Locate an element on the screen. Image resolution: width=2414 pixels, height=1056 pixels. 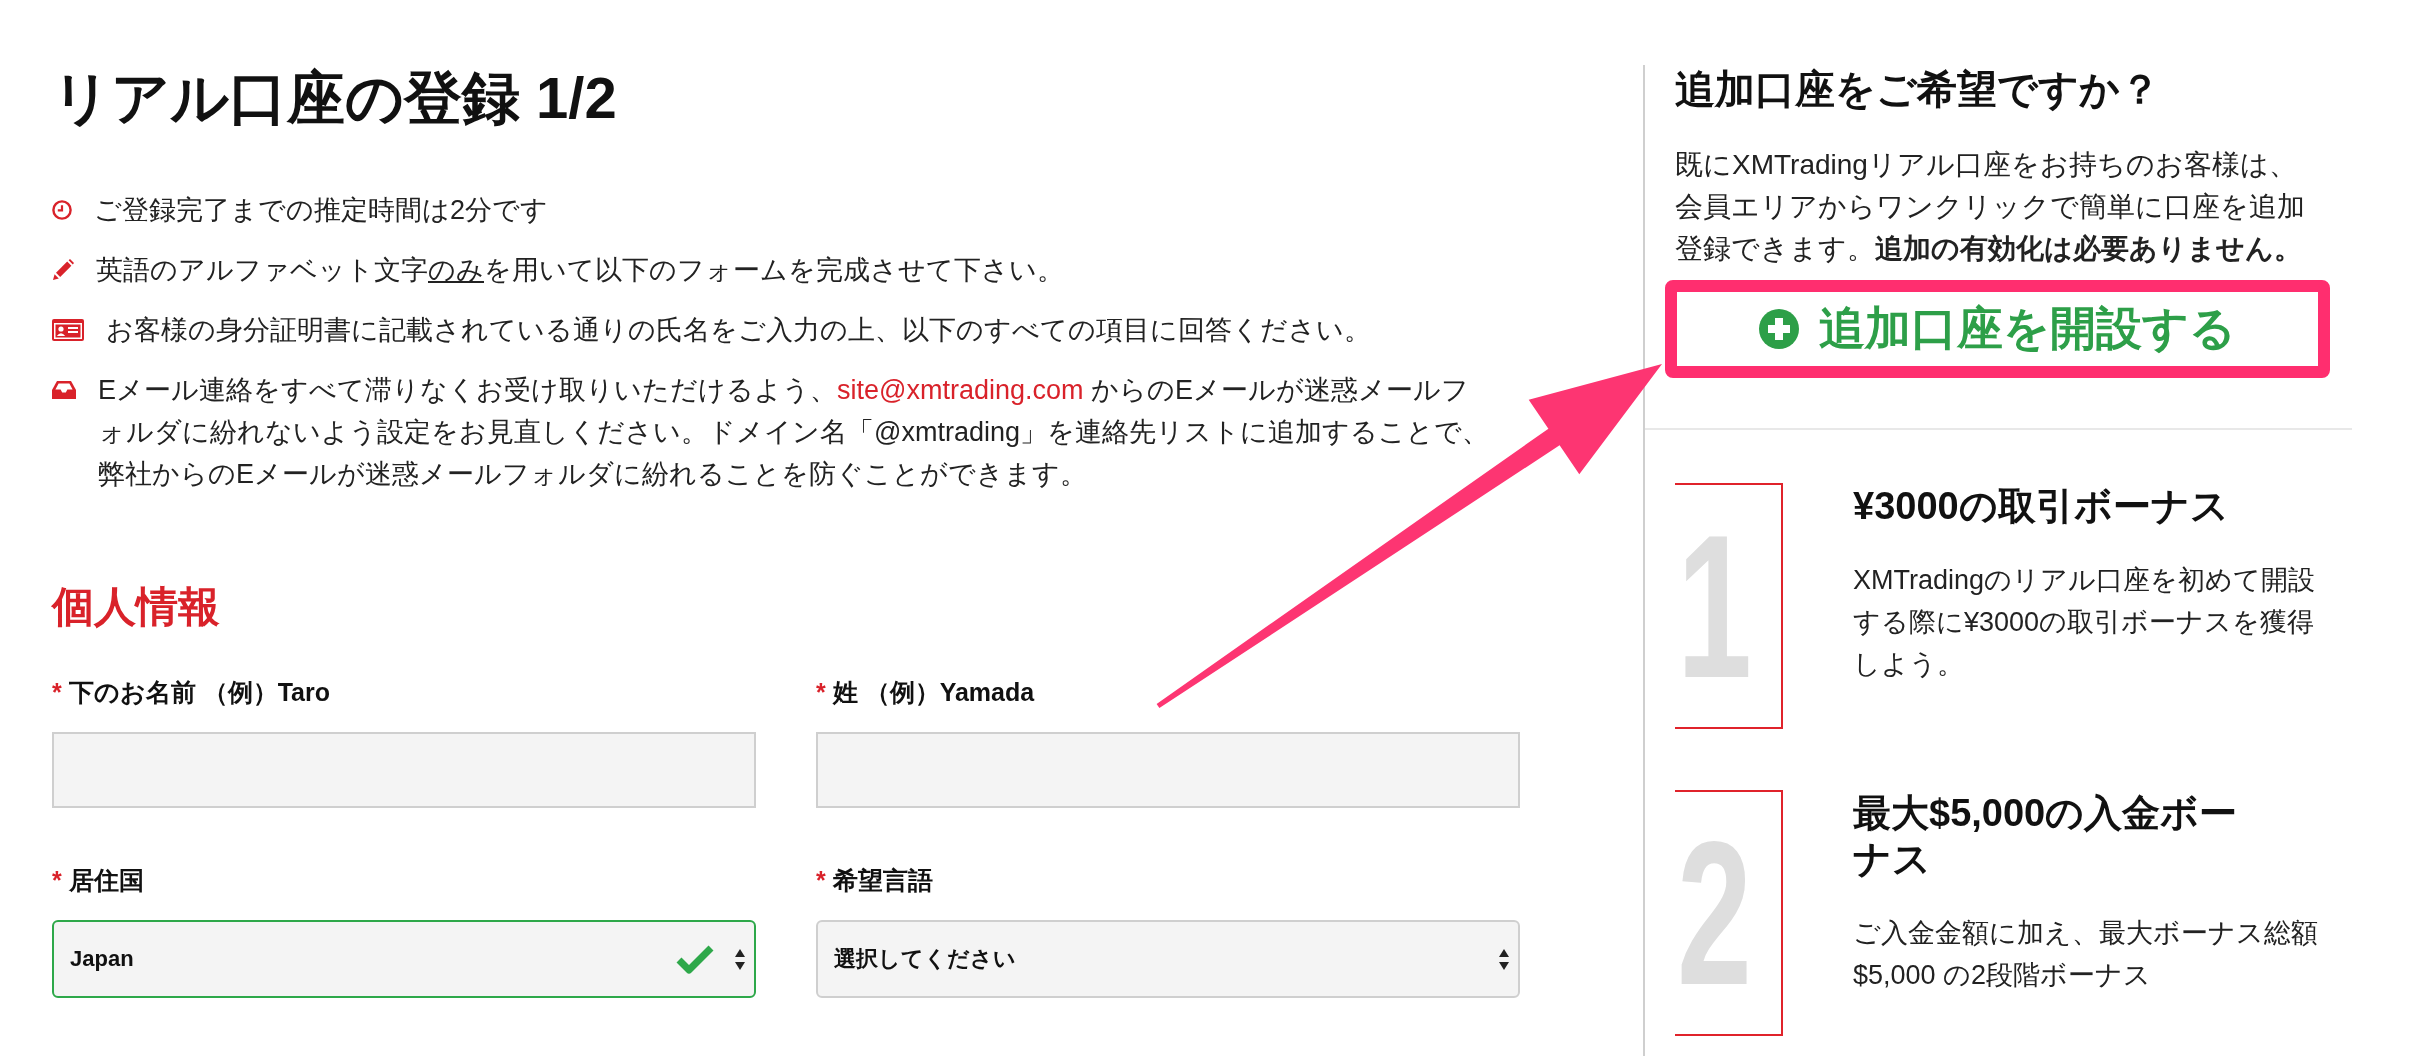
sidebar-text: 既にXMTradingリアル口座をお持ちのお客様は、会員エリアからワンクリックで簡単に口座を追加登録できます。追加の有効化は必要ありません。 is located at coordinates (1990, 207).